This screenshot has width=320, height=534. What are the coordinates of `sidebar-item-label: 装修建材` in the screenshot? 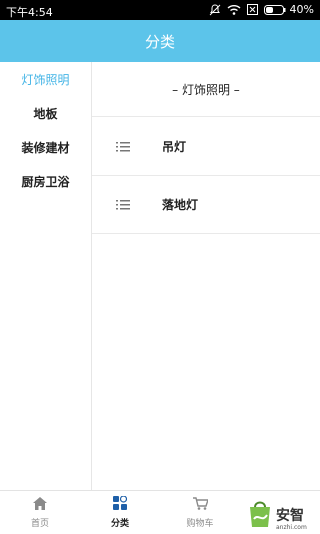 It's located at (45, 147).